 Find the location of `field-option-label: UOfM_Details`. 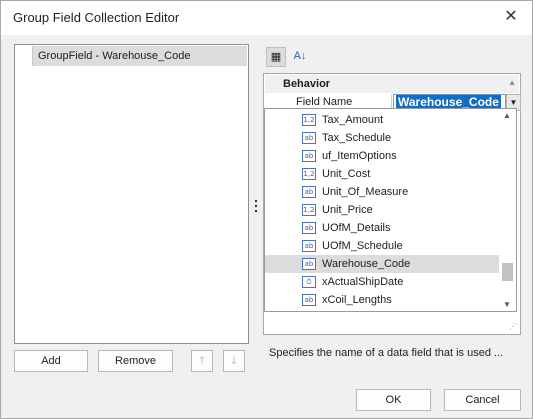

field-option-label: UOfM_Details is located at coordinates (356, 228).